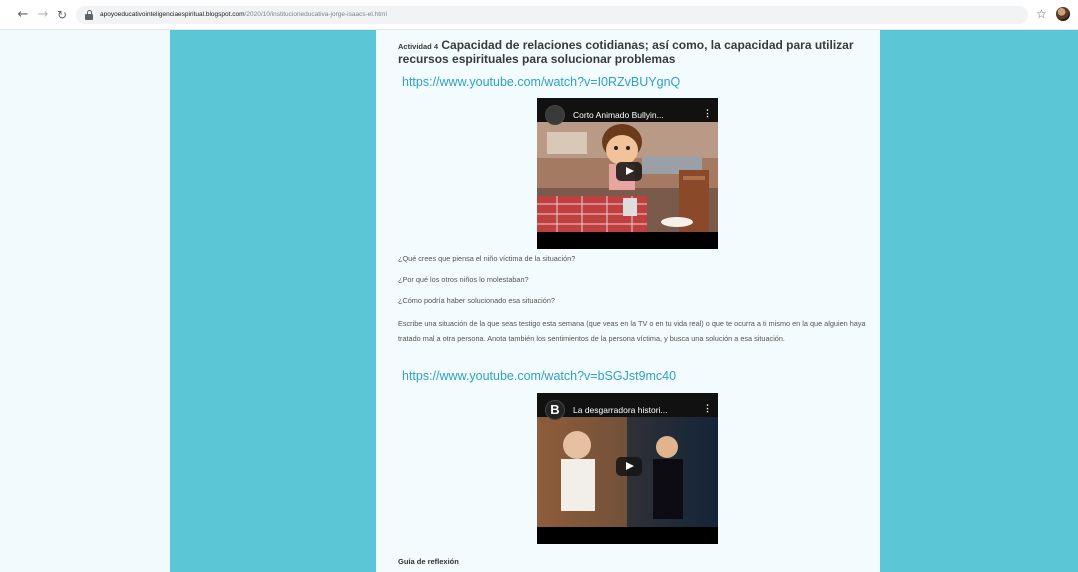 This screenshot has height=572, width=1078. What do you see at coordinates (23, 15) in the screenshot?
I see `back-arrow-icon: ←` at bounding box center [23, 15].